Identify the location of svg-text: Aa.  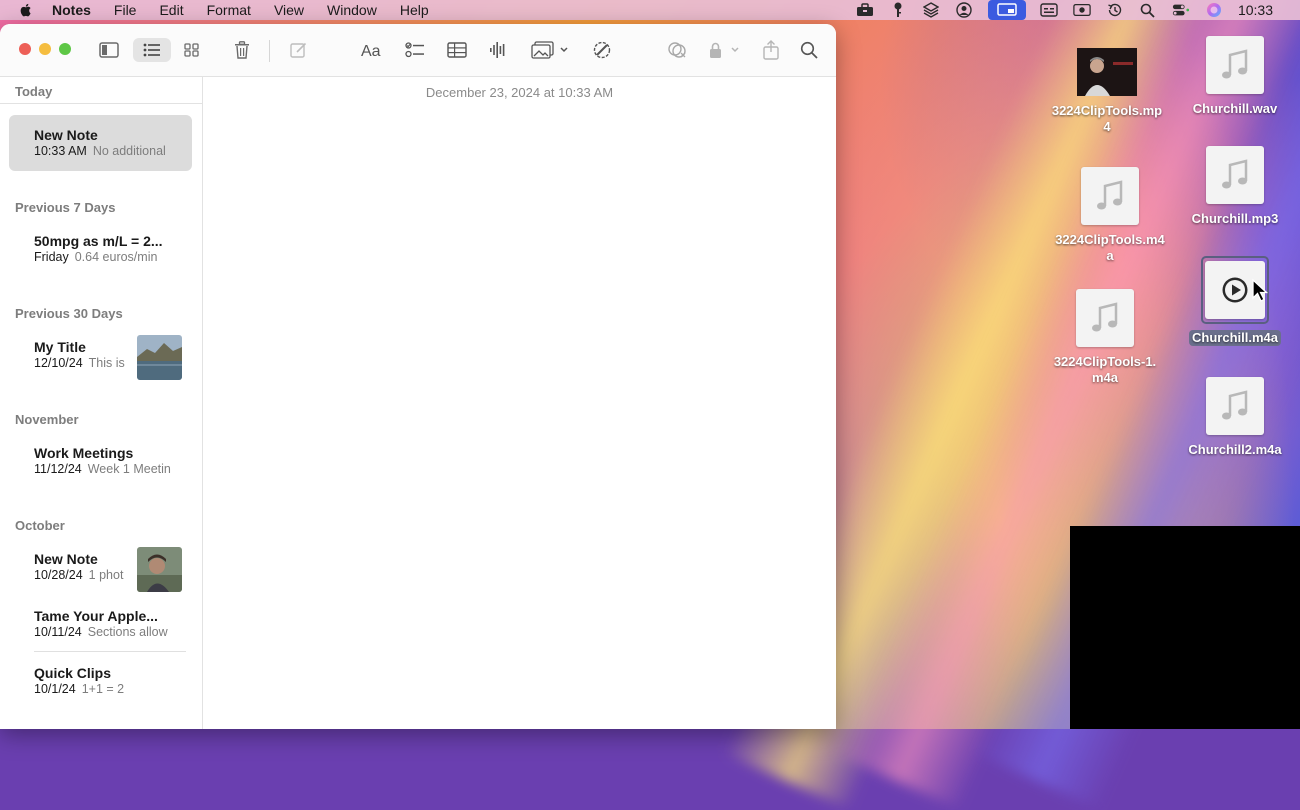
(371, 50).